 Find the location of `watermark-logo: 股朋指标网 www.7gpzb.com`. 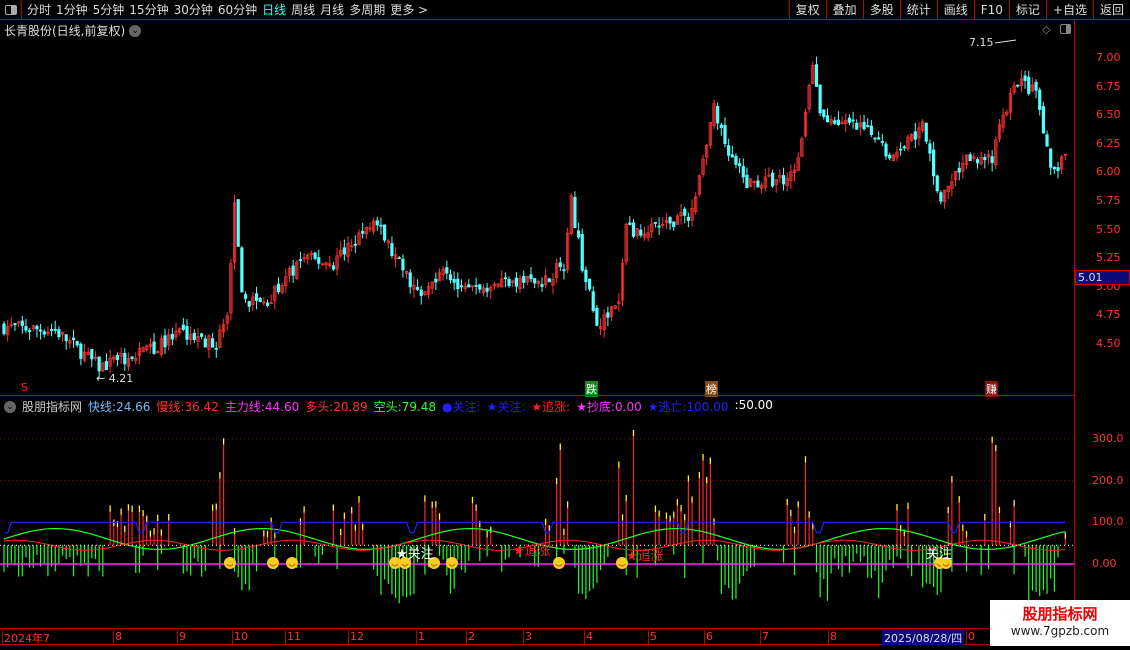

watermark-logo: 股朋指标网 www.7gpzb.com is located at coordinates (1060, 623).